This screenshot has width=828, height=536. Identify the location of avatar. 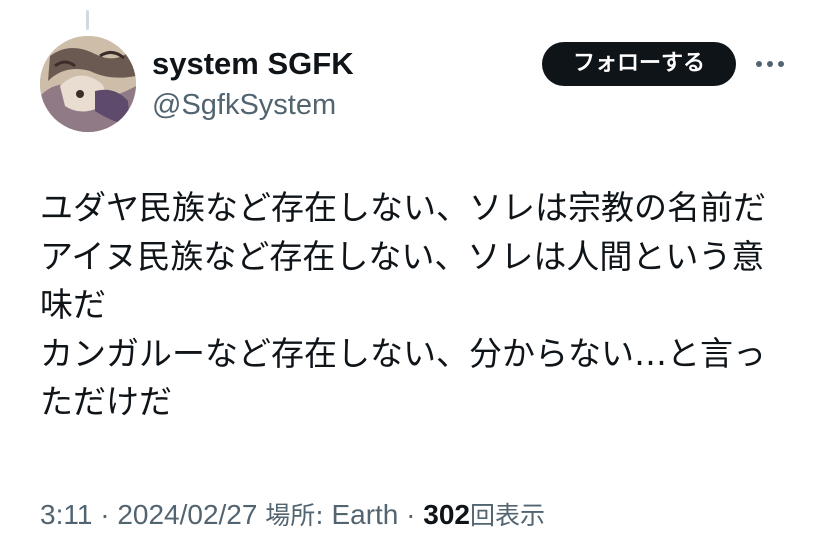
(88, 84).